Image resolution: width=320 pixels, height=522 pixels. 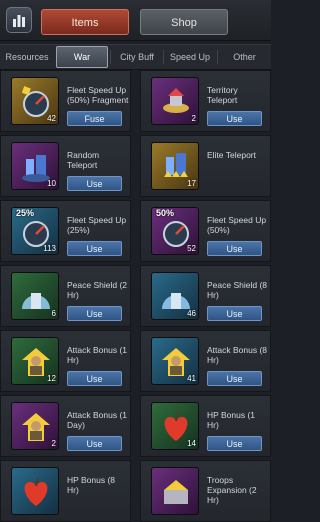 What do you see at coordinates (91, 485) in the screenshot?
I see `item-name: HP Bonus (8 Hr)` at bounding box center [91, 485].